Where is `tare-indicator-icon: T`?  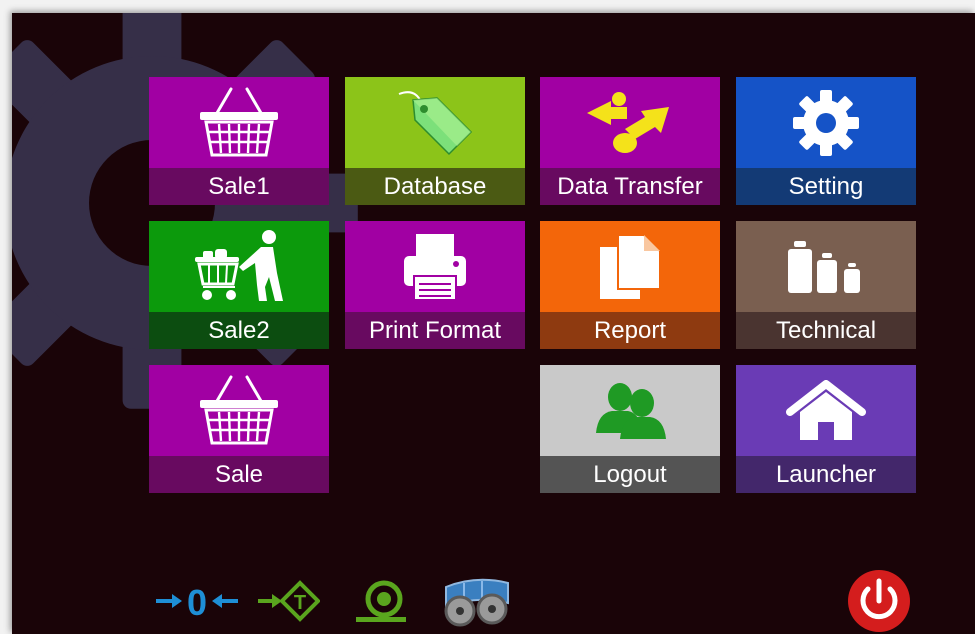
tare-indicator-icon: T is located at coordinates (289, 601).